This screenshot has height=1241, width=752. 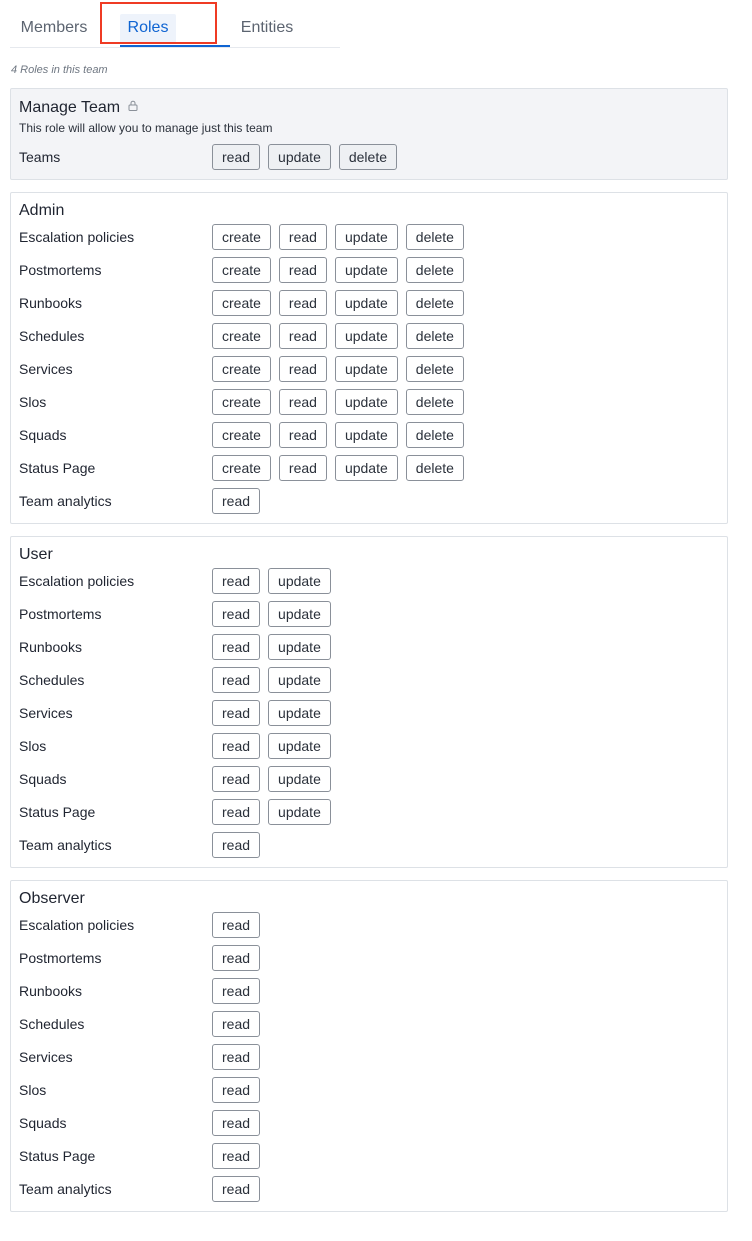 I want to click on permission-label: Status Page, so click(x=57, y=468).